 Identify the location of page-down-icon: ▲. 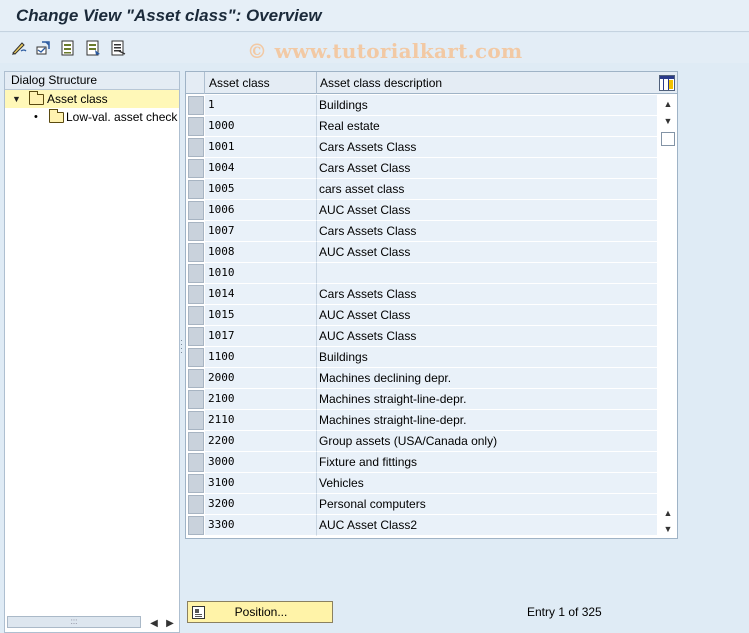
(668, 513).